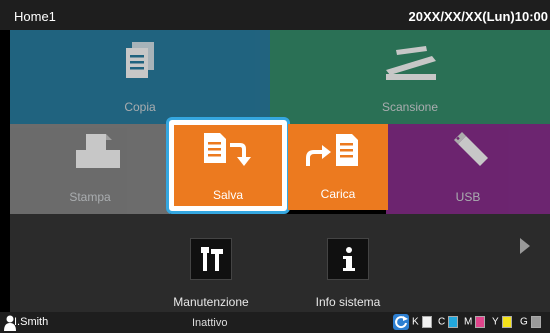 This screenshot has height=333, width=550. I want to click on user-name: I.Smith, so click(31, 322).